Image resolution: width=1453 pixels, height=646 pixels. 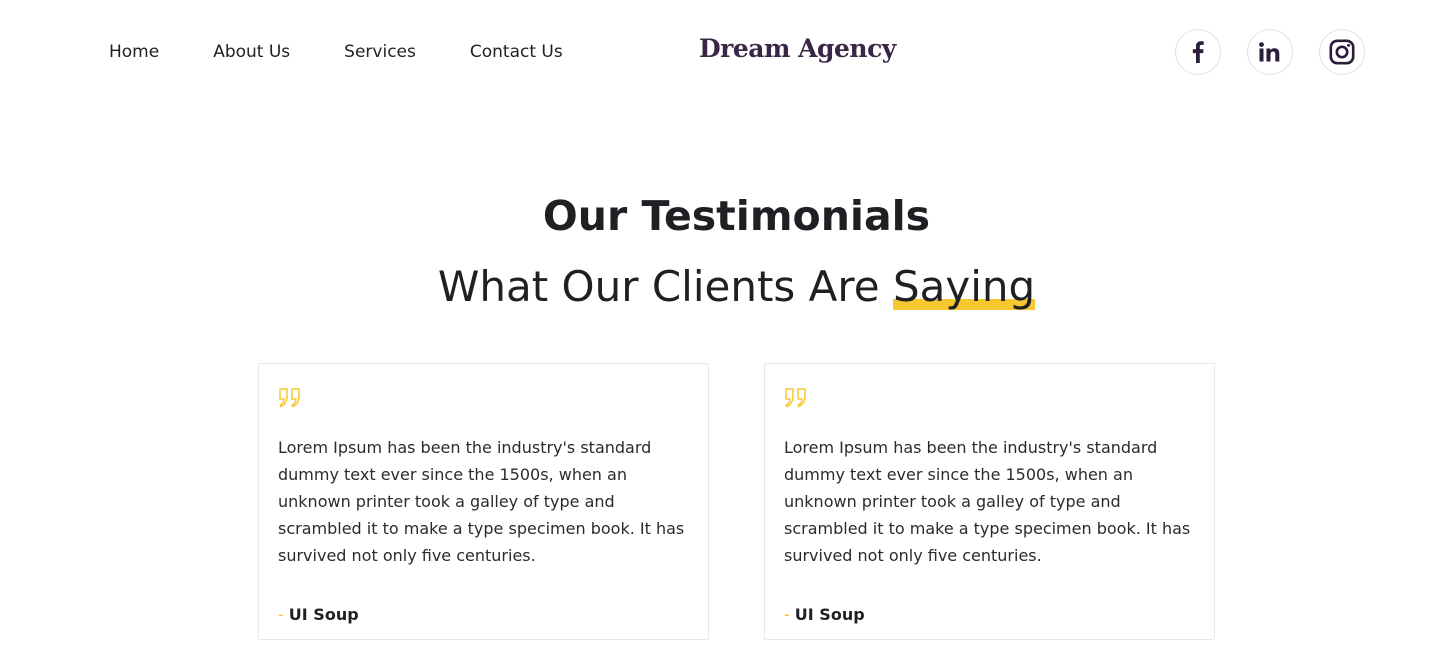 I want to click on section-subtitle-highlight: Saying, so click(x=964, y=287).